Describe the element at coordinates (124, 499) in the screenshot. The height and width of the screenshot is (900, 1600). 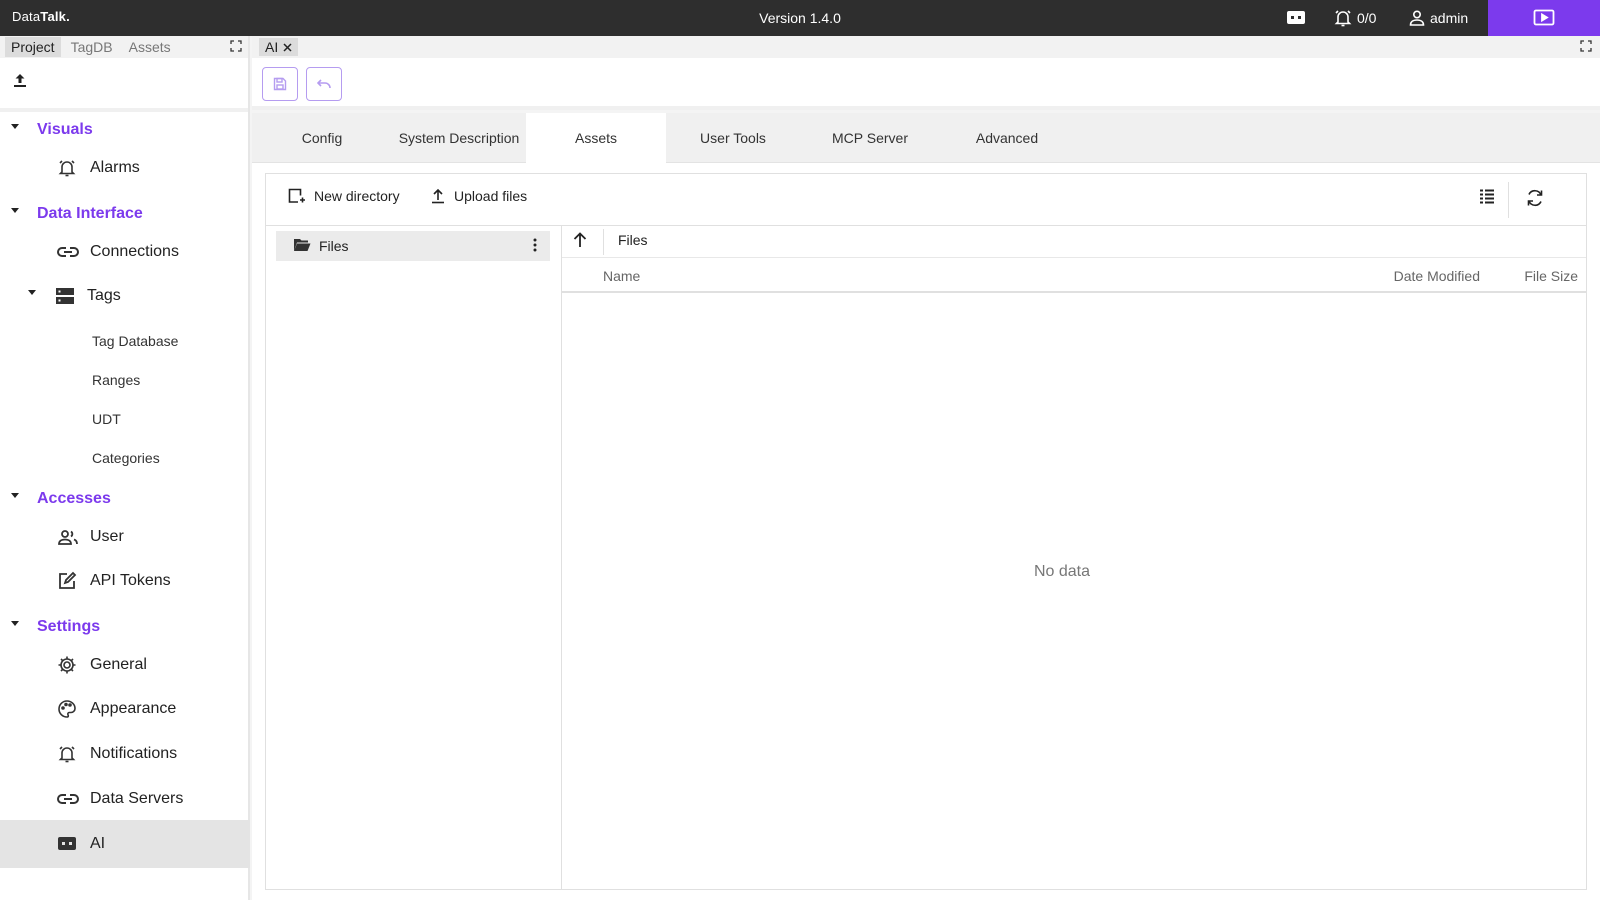
I see `section-accesses: Accesses` at that location.